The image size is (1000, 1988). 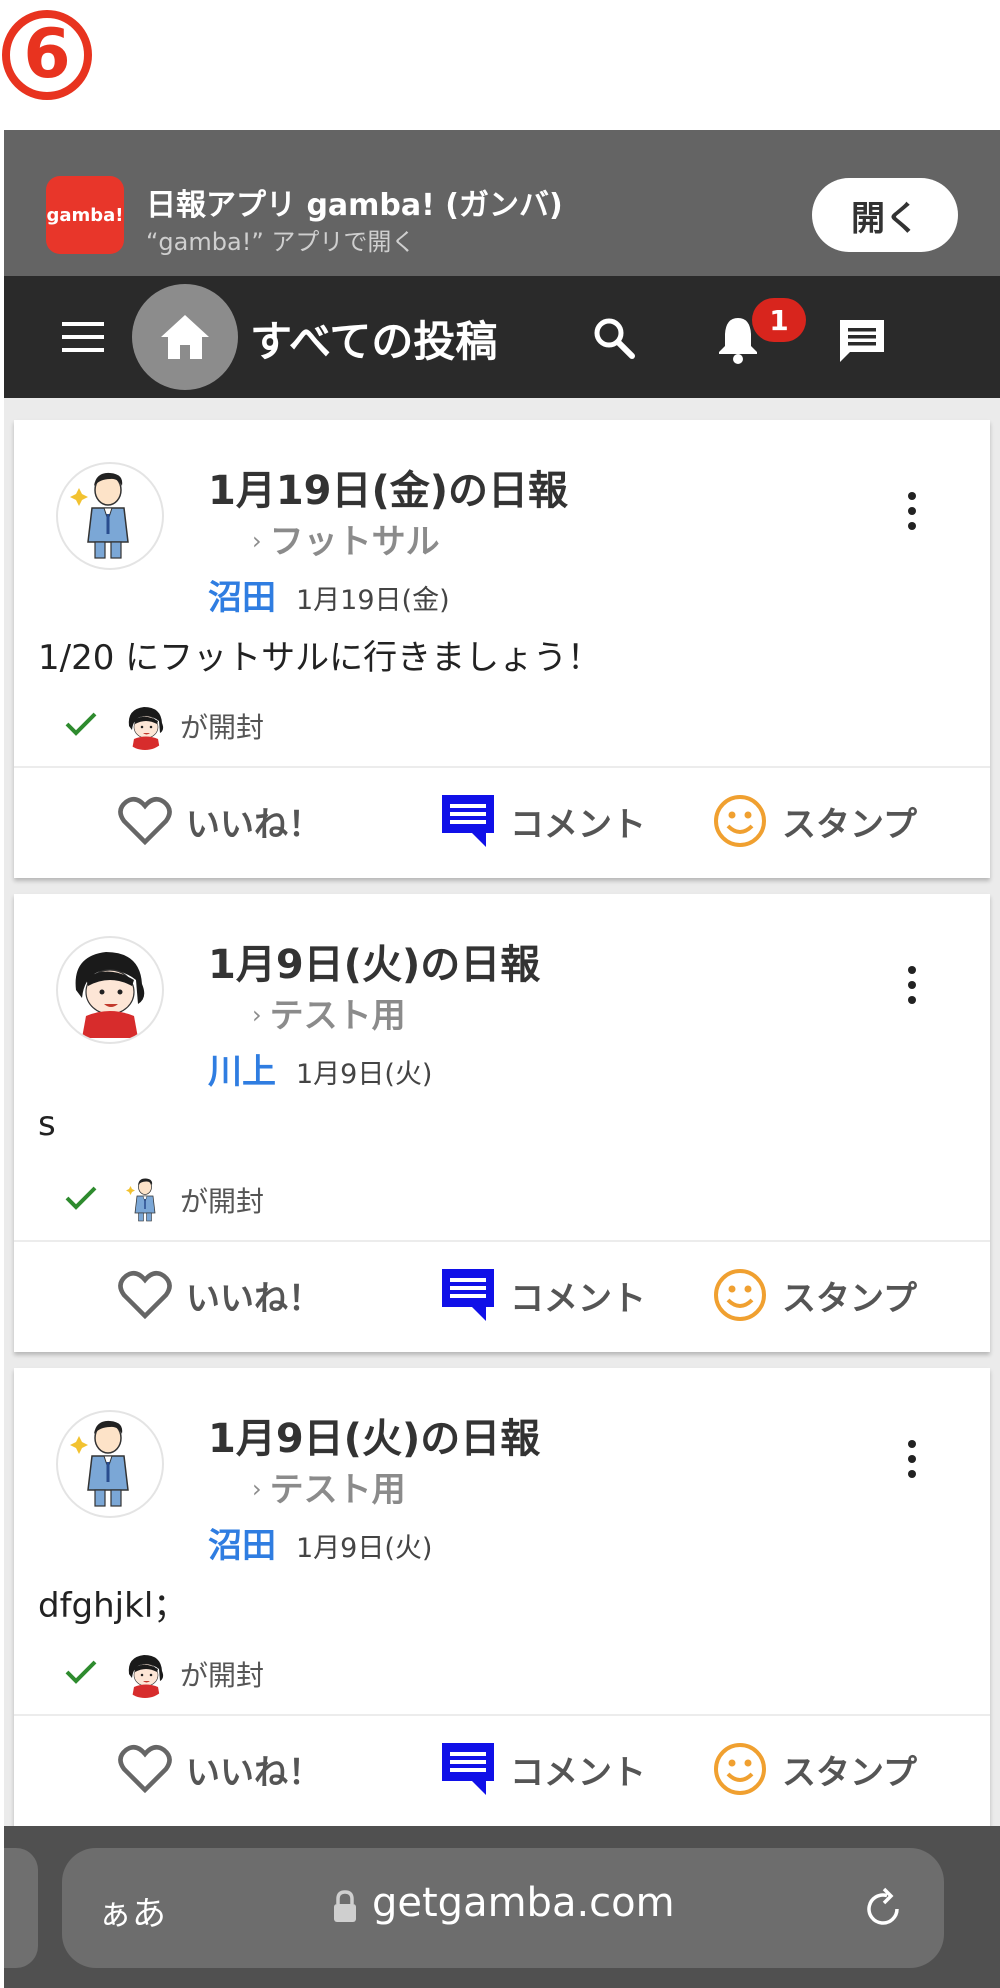 I want to click on page-title: すべての投稿, so click(x=374, y=341).